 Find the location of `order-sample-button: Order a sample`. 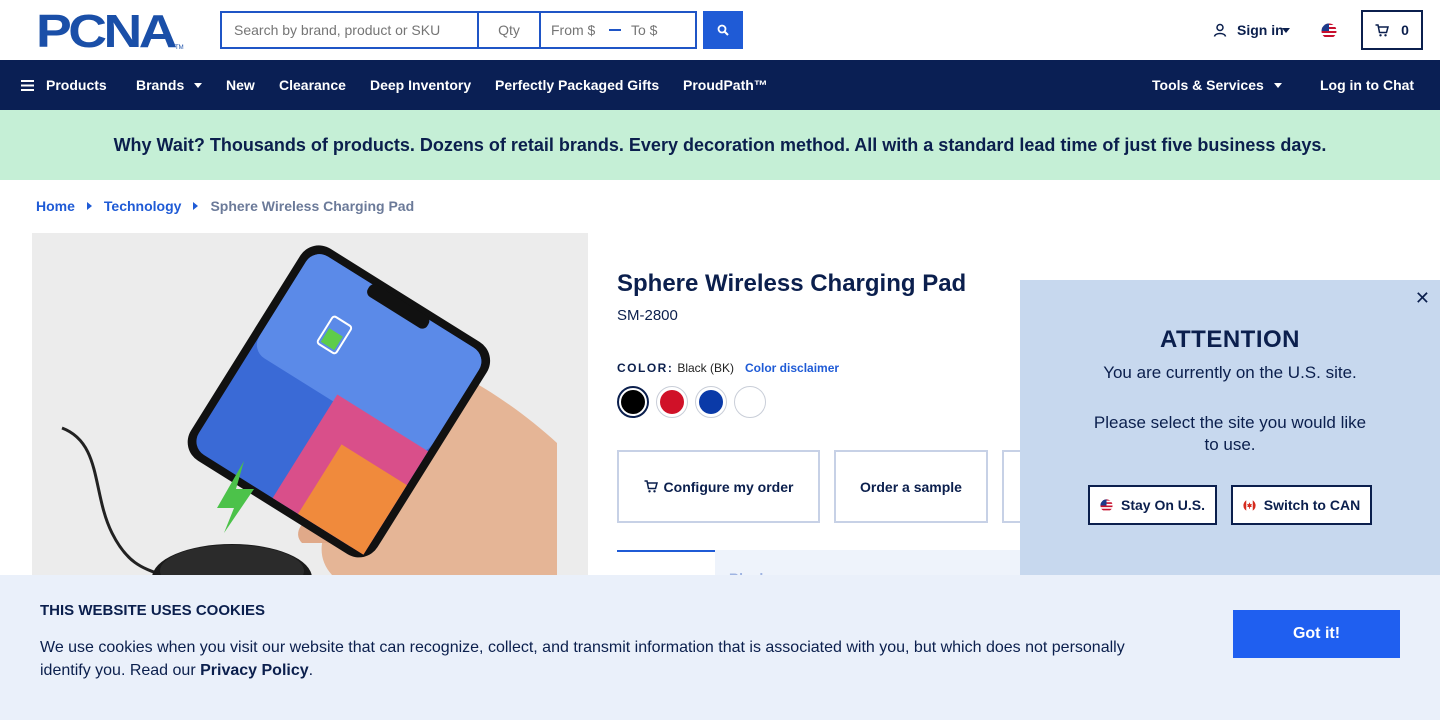

order-sample-button: Order a sample is located at coordinates (911, 486).